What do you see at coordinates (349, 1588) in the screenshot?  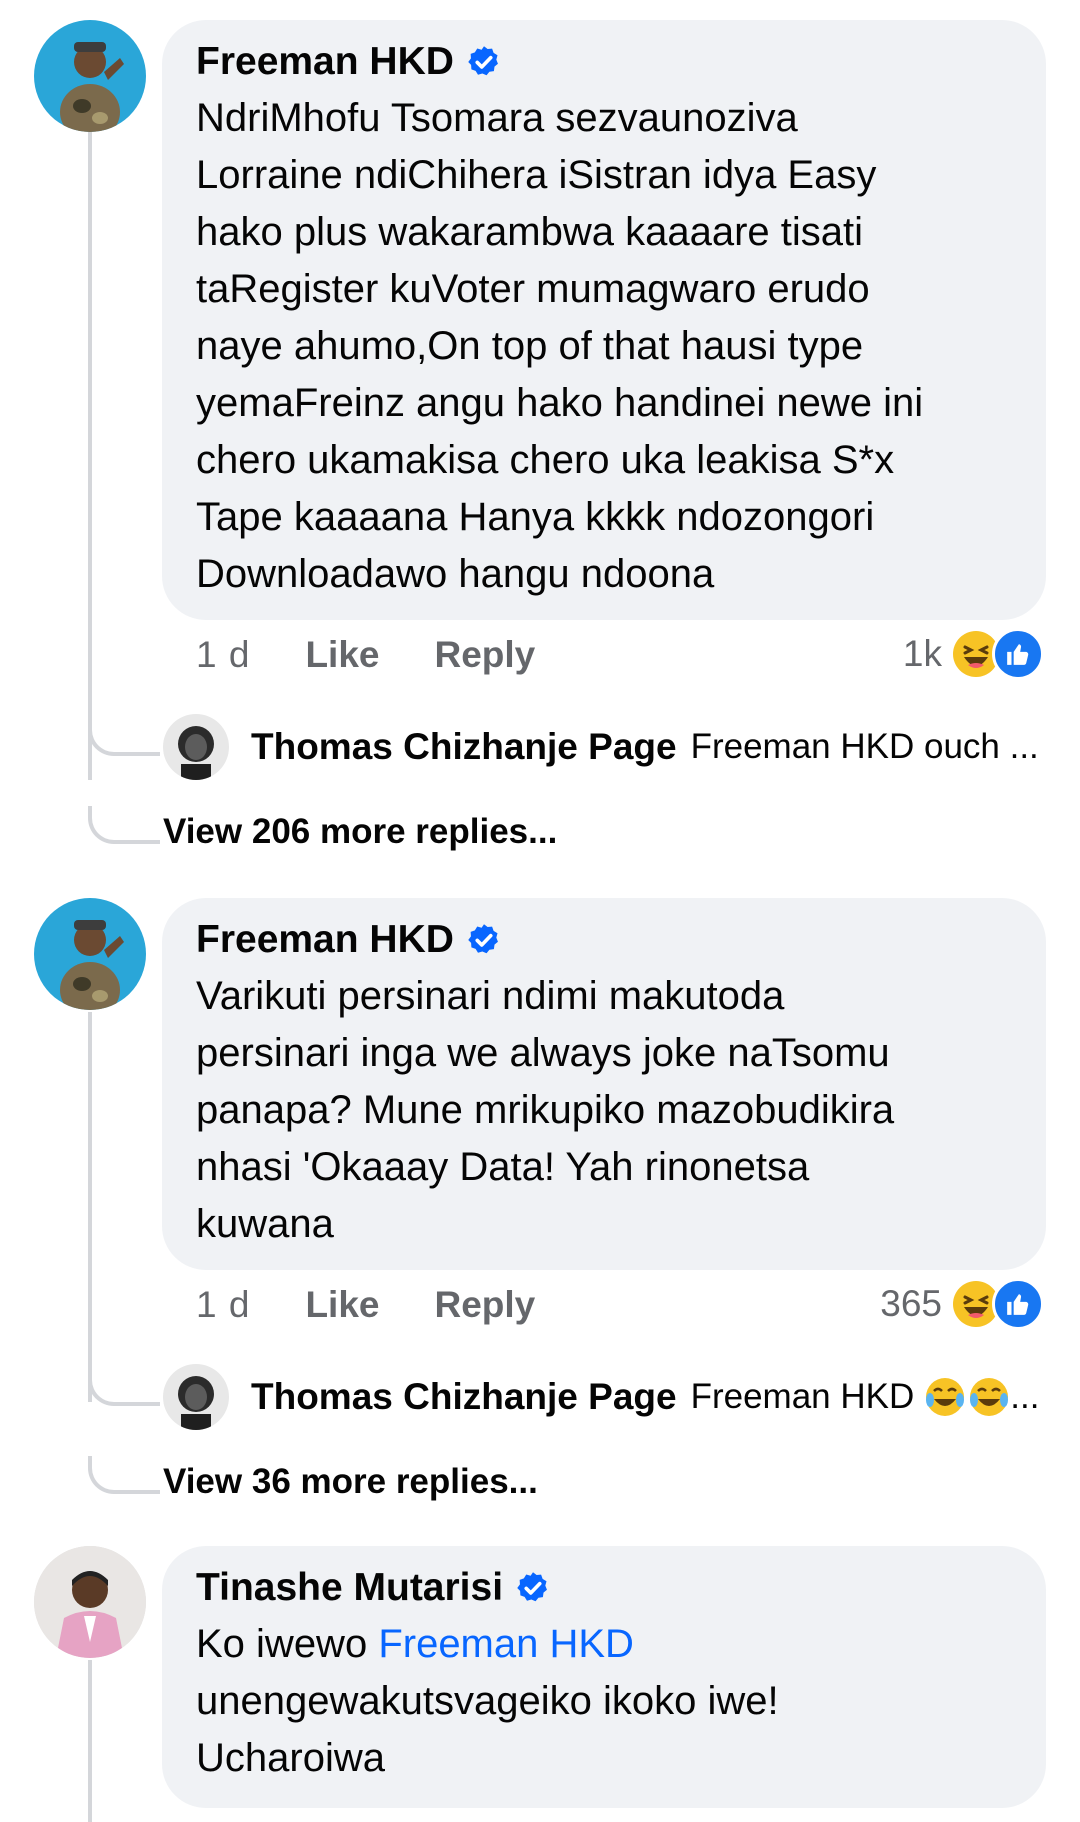 I see `author-name: Tinashe Mutarisi` at bounding box center [349, 1588].